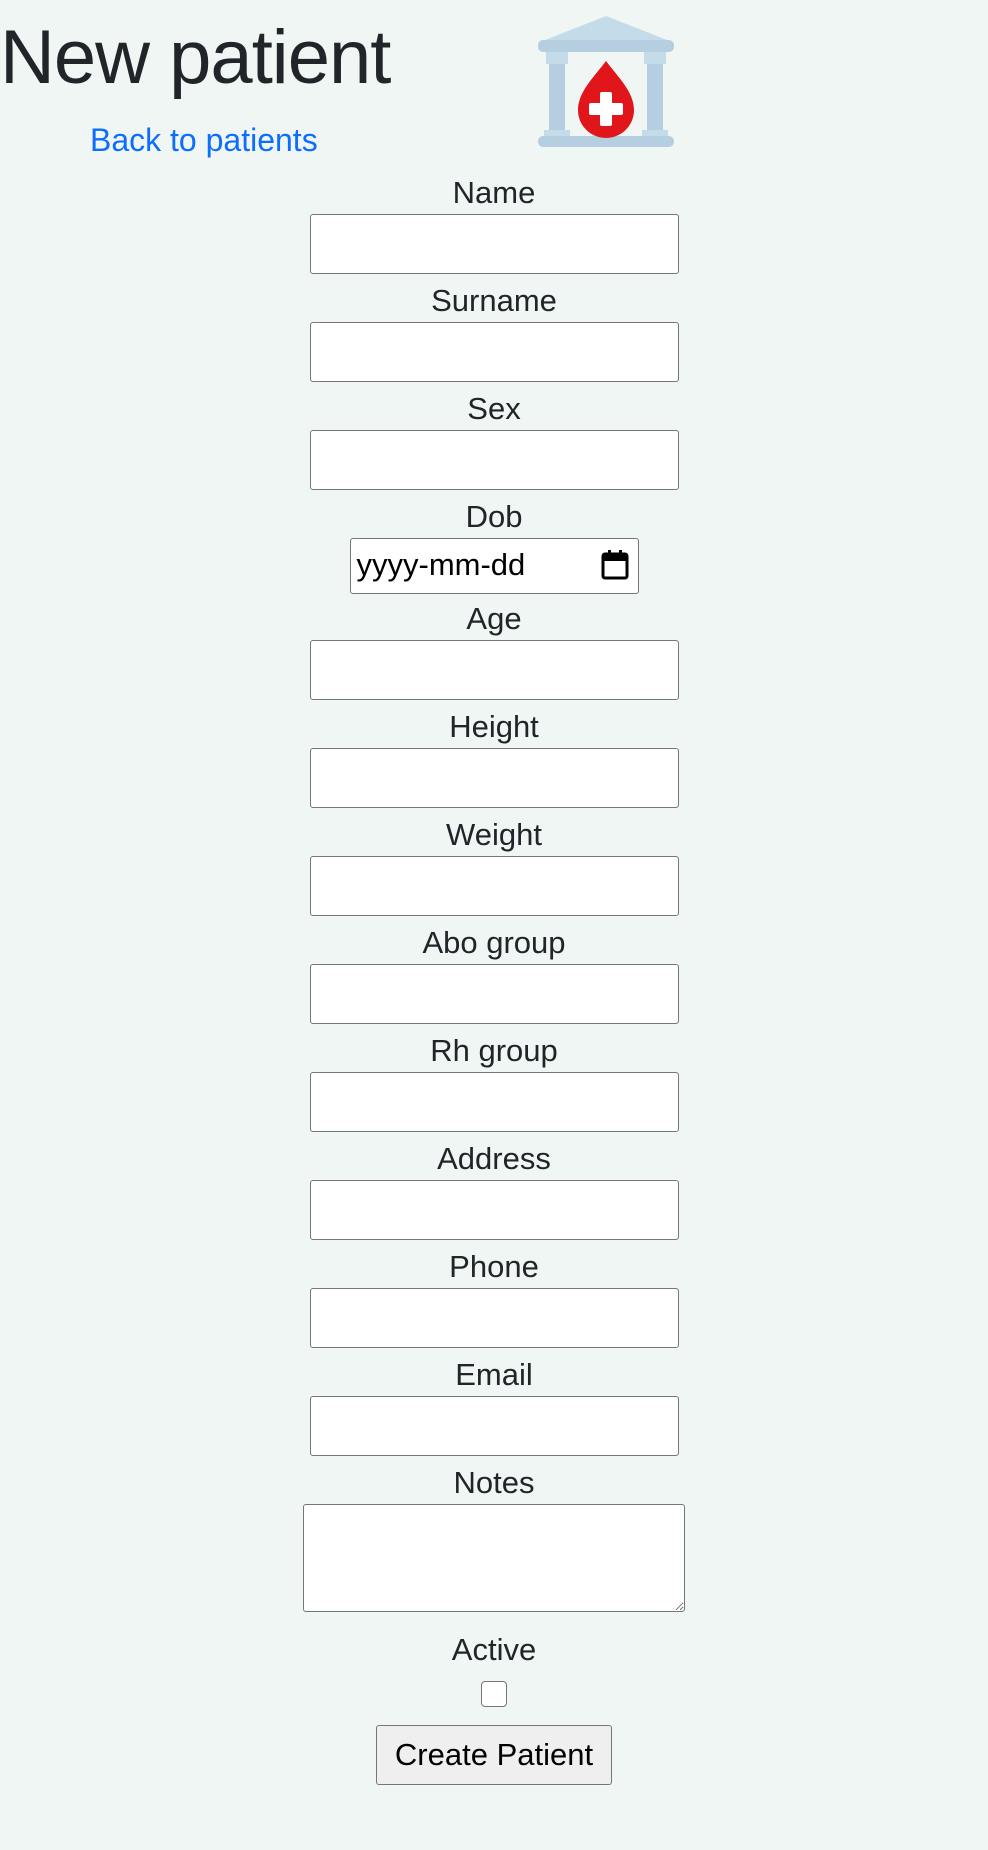  Describe the element at coordinates (494, 1694) in the screenshot. I see `active-checkbox` at that location.